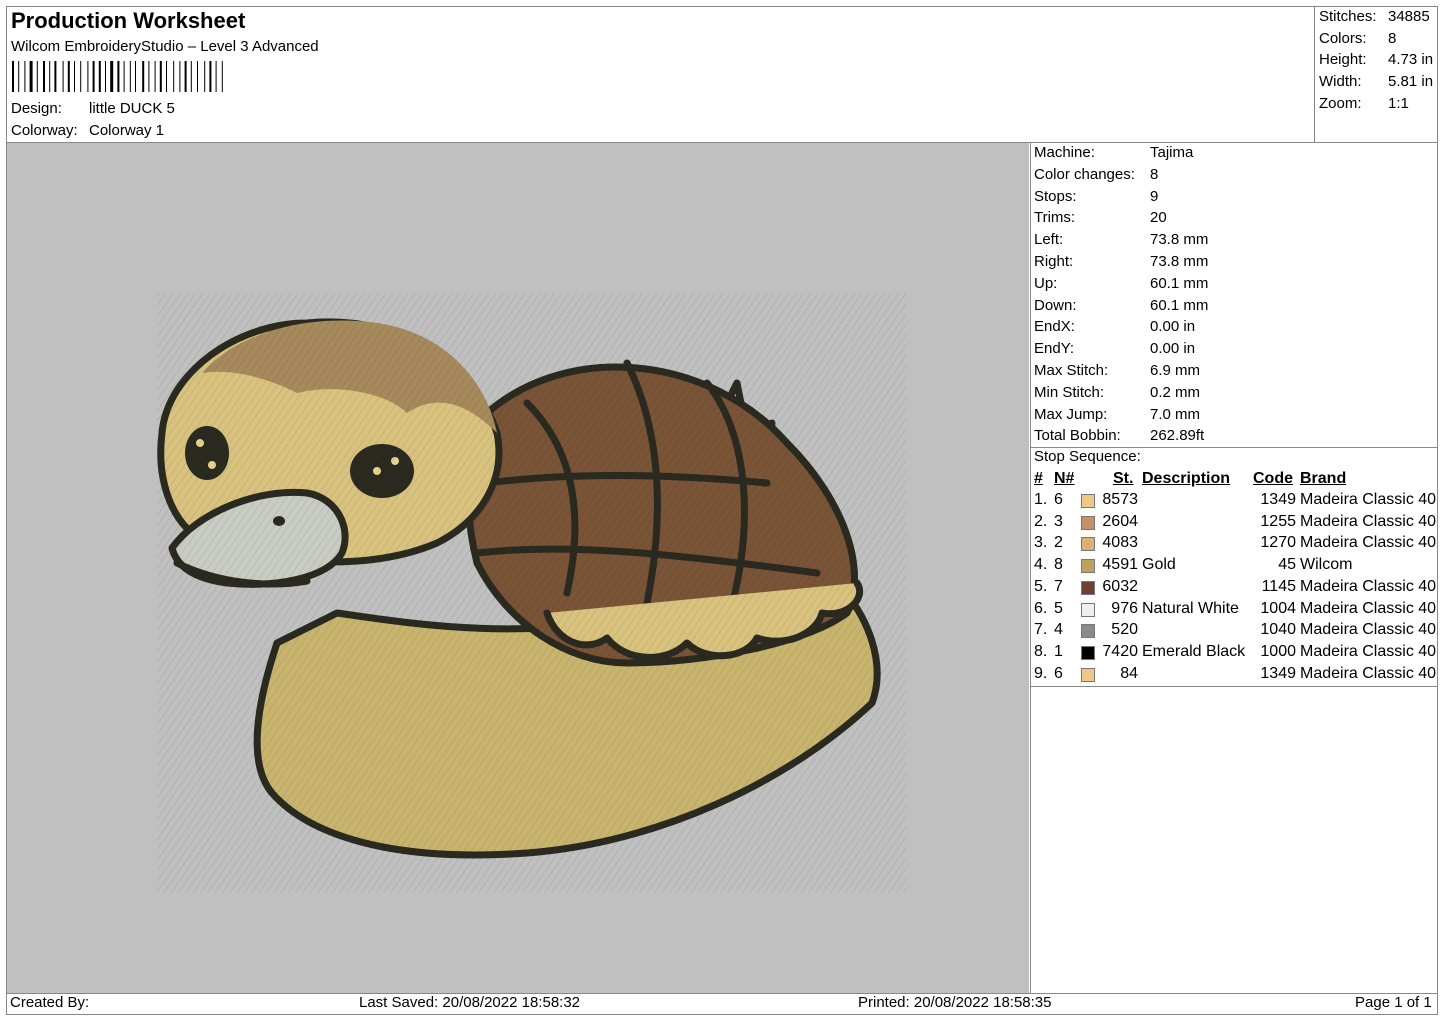 The image size is (1445, 1021). What do you see at coordinates (36, 108) in the screenshot?
I see `design-label: Design:` at bounding box center [36, 108].